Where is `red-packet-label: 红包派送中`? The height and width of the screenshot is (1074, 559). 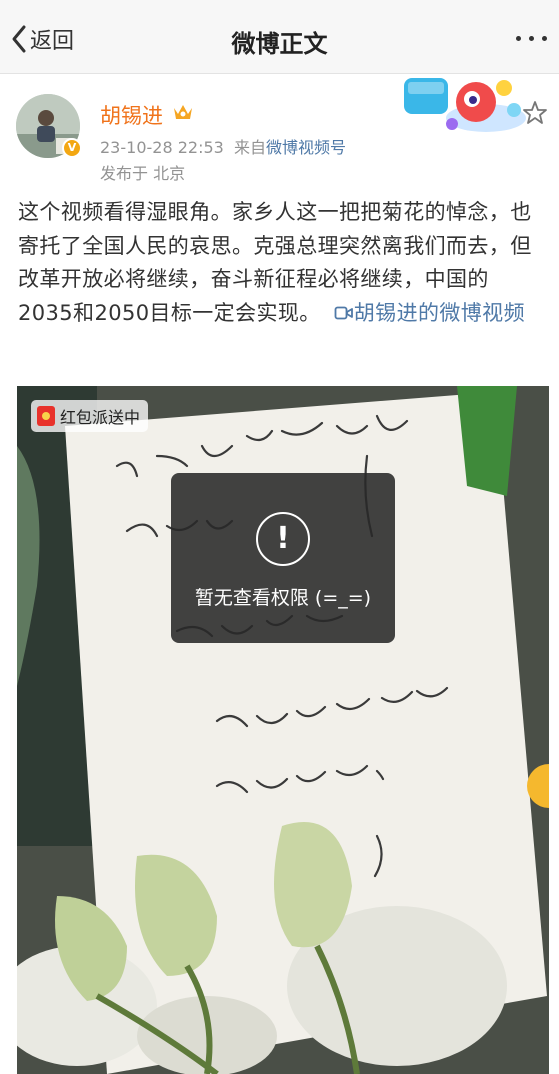
red-packet-label: 红包派送中 is located at coordinates (100, 417).